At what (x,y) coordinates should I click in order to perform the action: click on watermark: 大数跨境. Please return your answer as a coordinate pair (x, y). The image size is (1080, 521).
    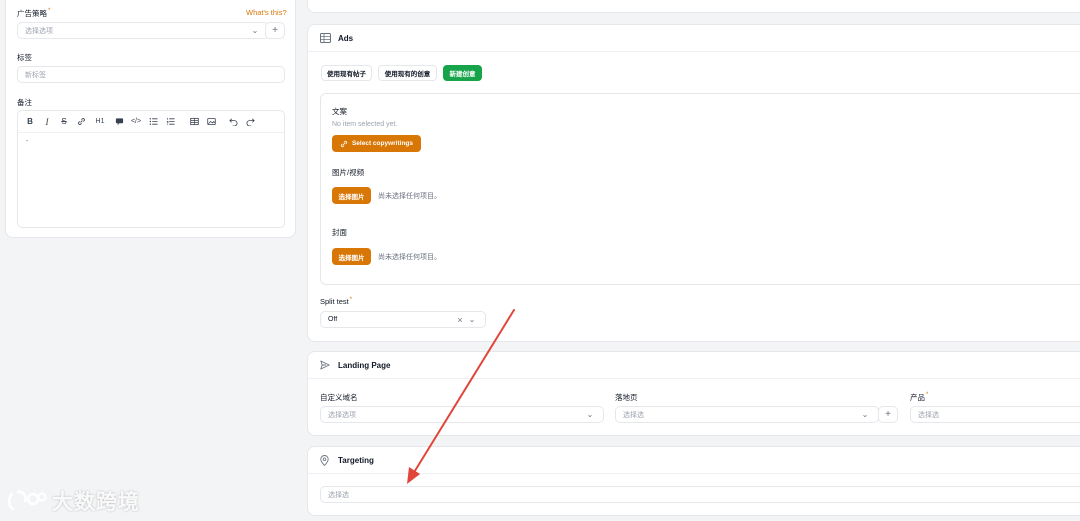
    Looking at the image, I should click on (73, 501).